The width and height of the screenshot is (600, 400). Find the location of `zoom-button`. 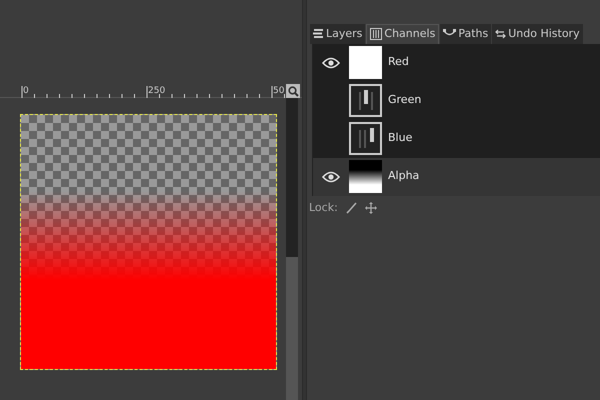

zoom-button is located at coordinates (293, 91).